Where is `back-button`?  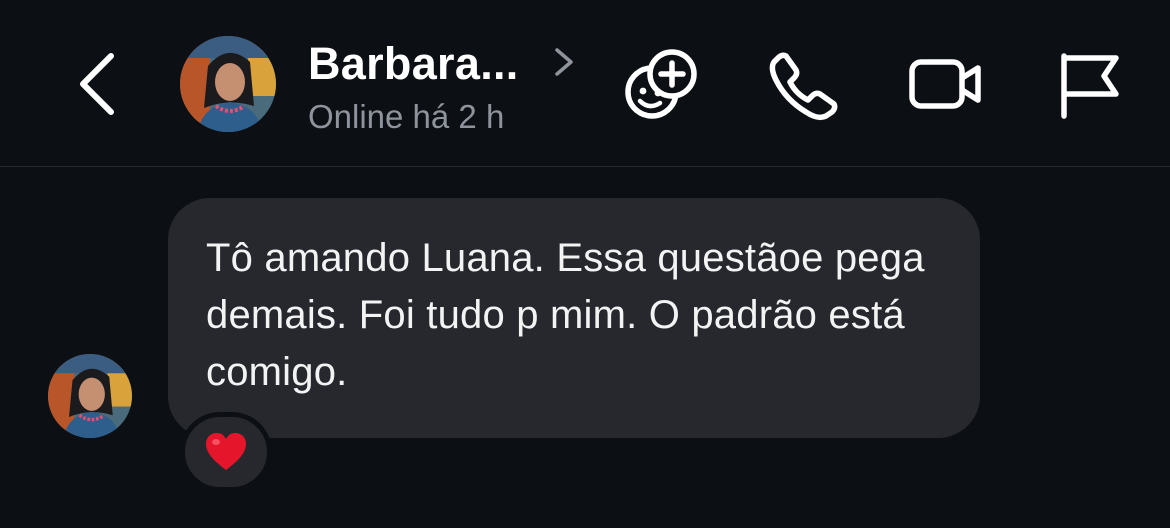
back-button is located at coordinates (97, 84).